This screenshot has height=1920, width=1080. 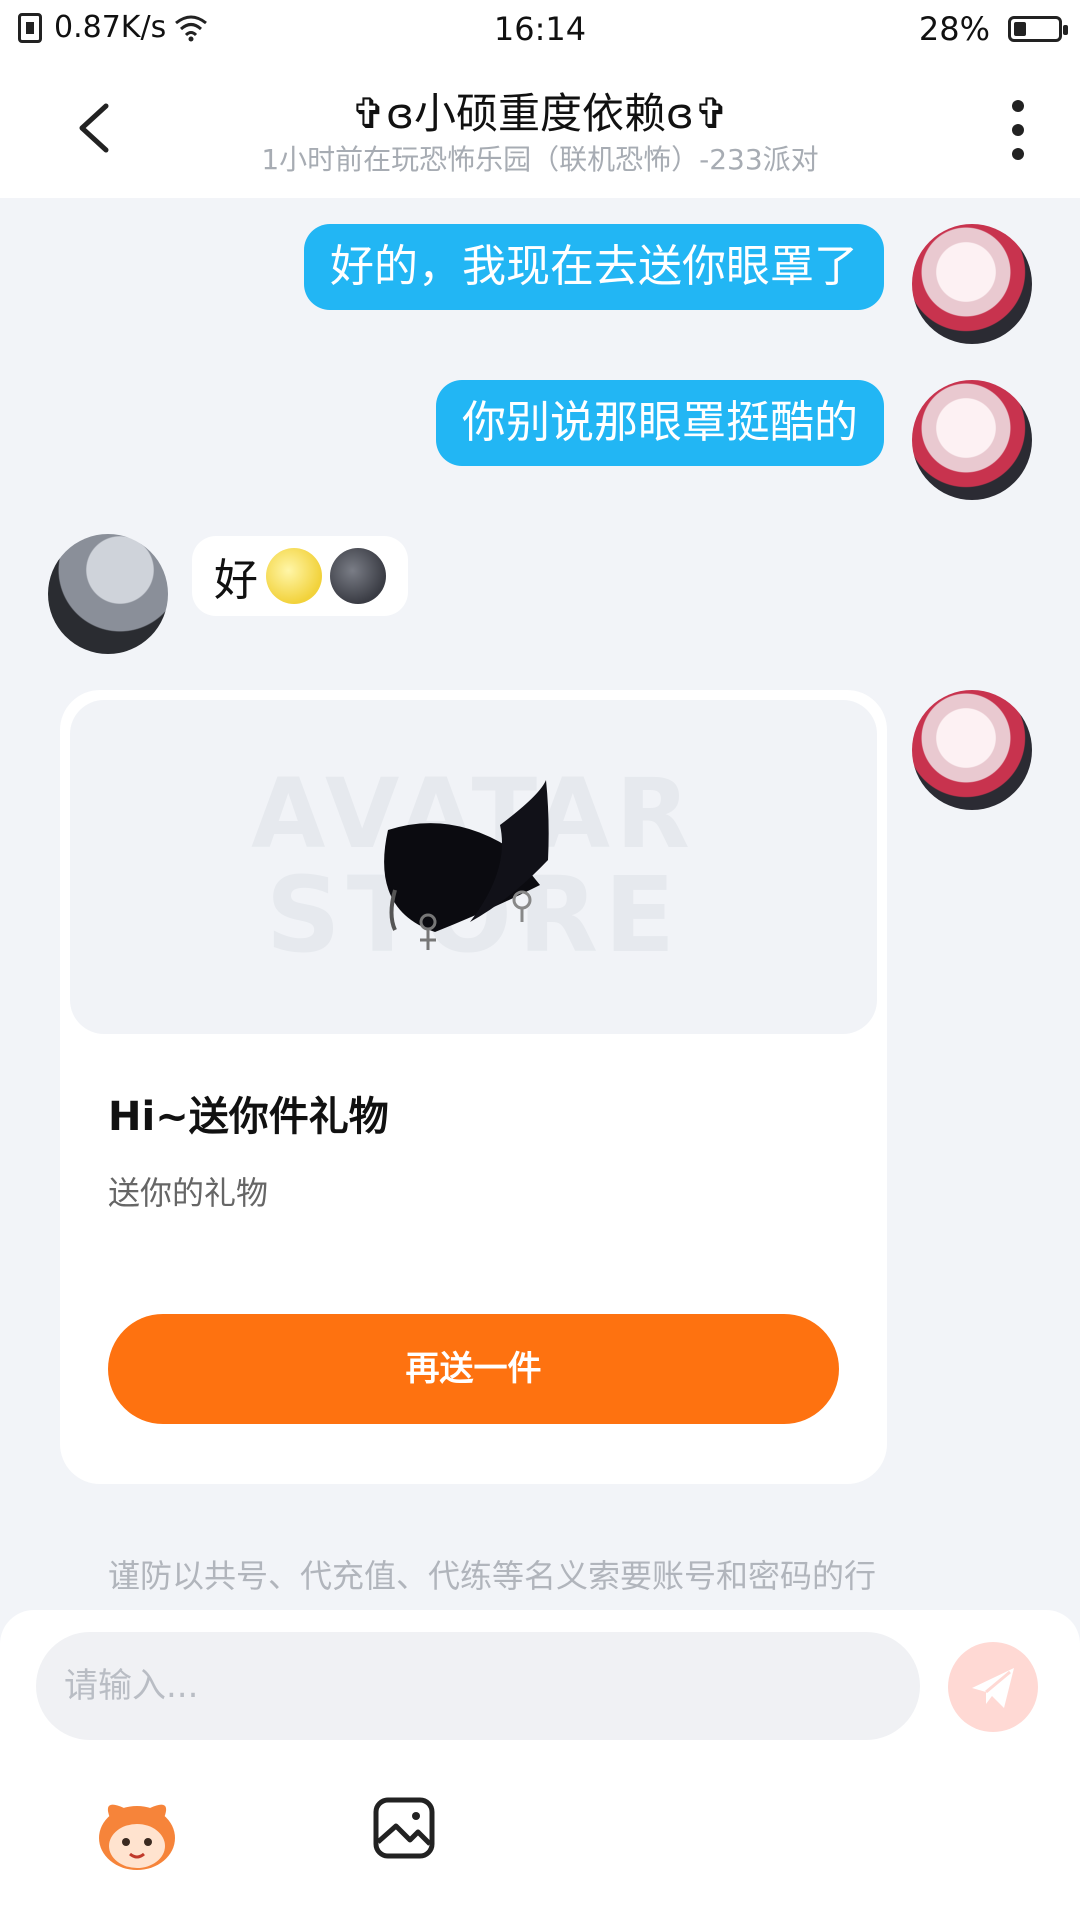 I want to click on safety-notice: 谨防以共号、代充值、代练等名义索要账号和密码的行, so click(x=492, y=1576).